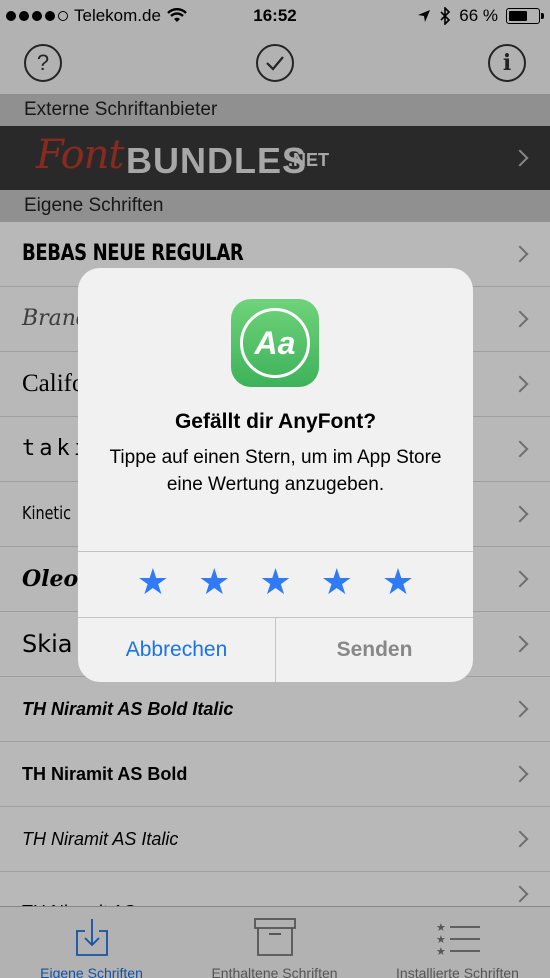  I want to click on star-2-icon: ★, so click(214, 582).